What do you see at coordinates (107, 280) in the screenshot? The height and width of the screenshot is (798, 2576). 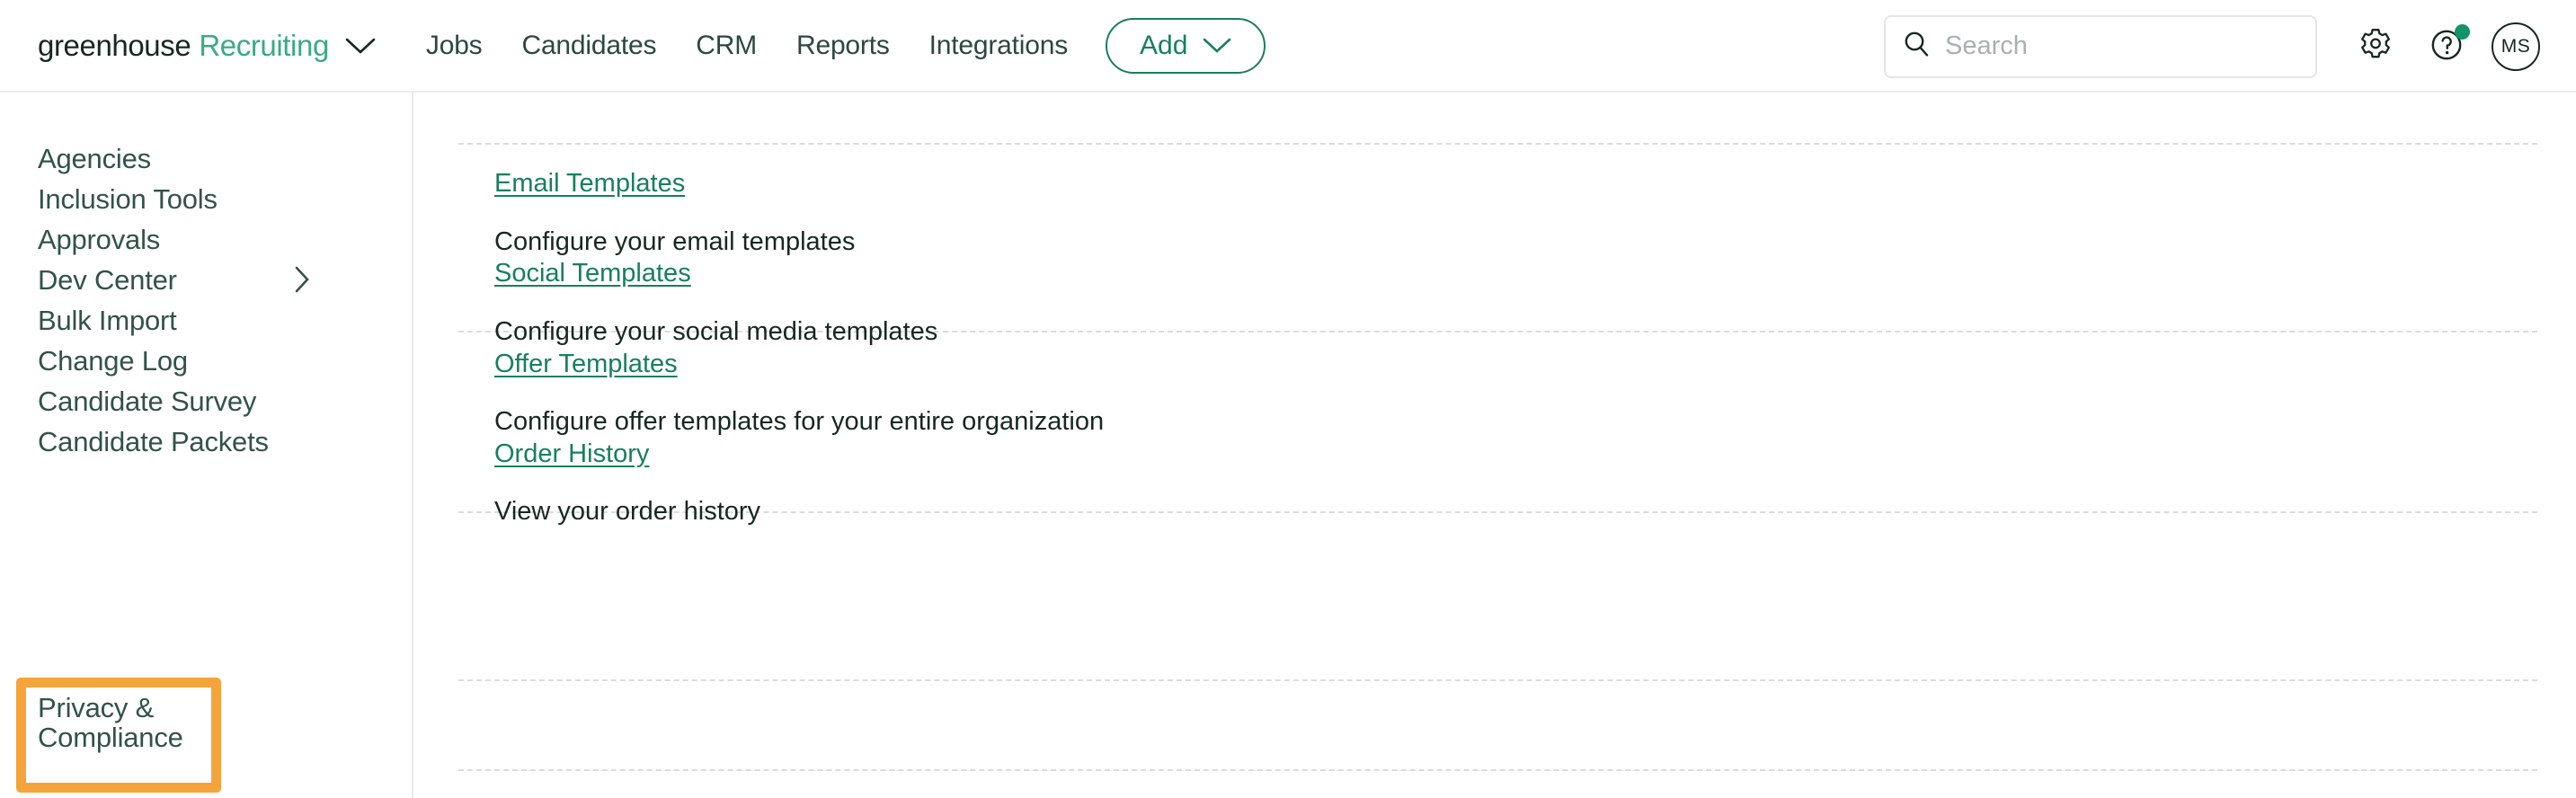 I see `sidebar-item-dev-center: Dev Center` at bounding box center [107, 280].